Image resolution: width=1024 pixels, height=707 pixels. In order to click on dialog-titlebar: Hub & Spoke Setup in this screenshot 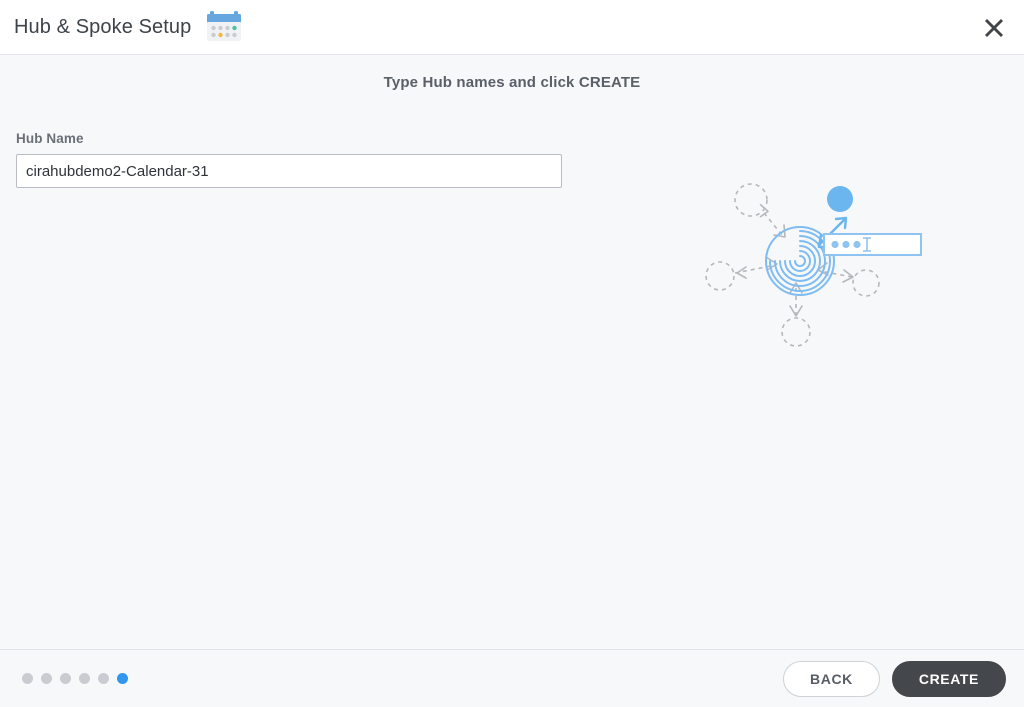, I will do `click(512, 27)`.